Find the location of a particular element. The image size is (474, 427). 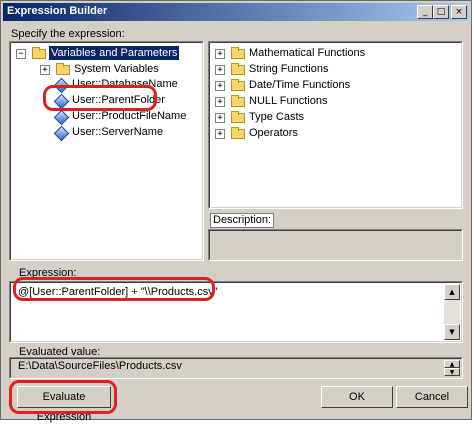

window-title: Expression Builder is located at coordinates (57, 11).